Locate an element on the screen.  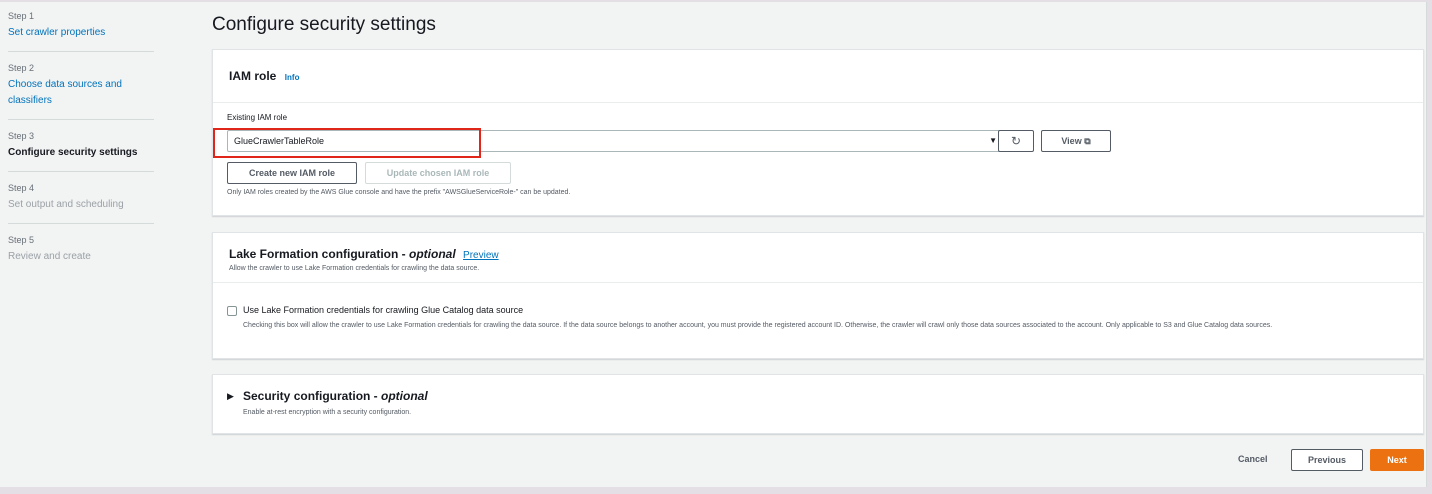
expand-caret-icon: ▶ is located at coordinates (230, 396).